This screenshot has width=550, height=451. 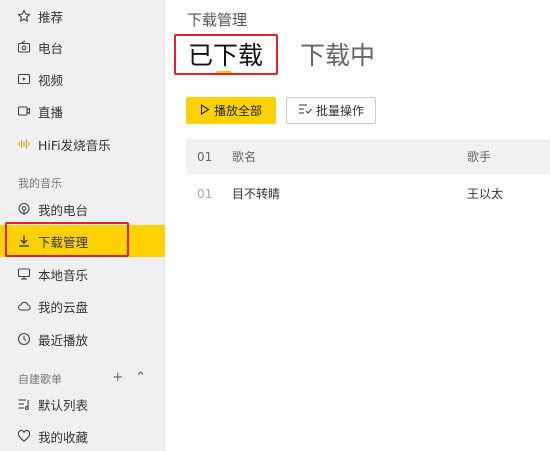 I want to click on tab-downloading: 下载中, so click(x=337, y=54).